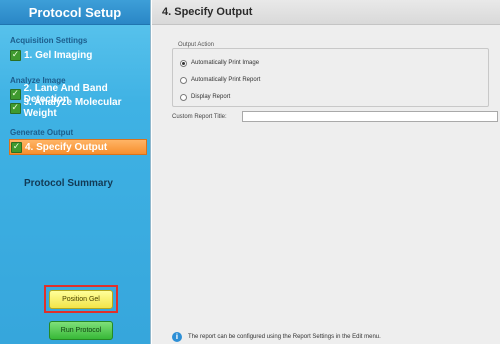 The width and height of the screenshot is (500, 344). I want to click on radio-label: Automatically Print Report, so click(226, 80).